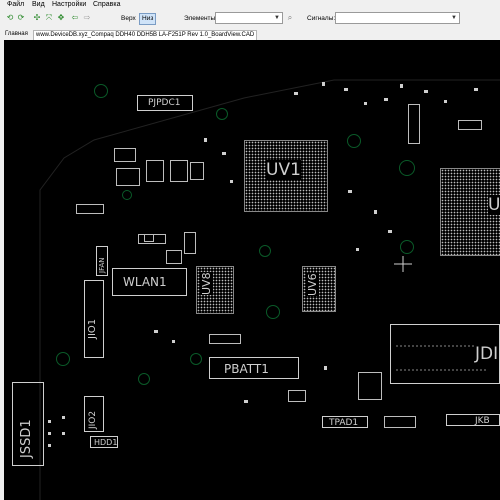 The height and width of the screenshot is (500, 500). Describe the element at coordinates (61, 18) in the screenshot. I see `expand-icon: ✥` at that location.